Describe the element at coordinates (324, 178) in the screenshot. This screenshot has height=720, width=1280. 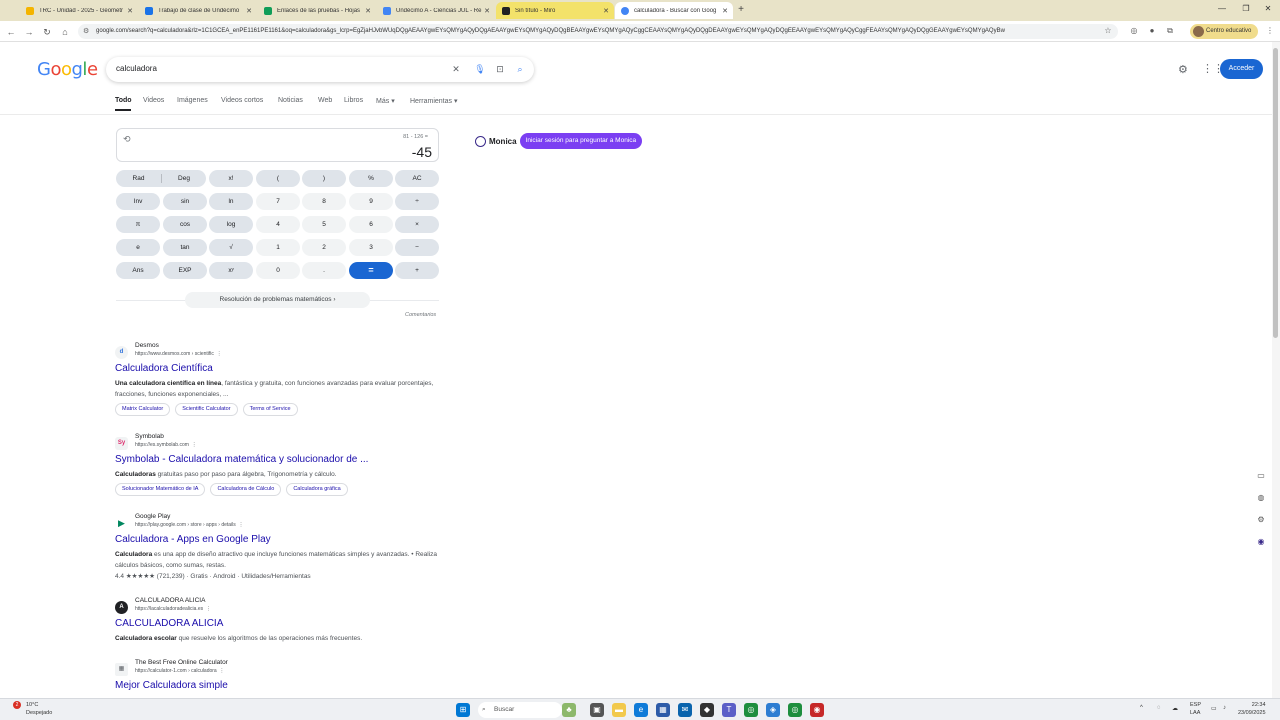
I see `close-paren-key: )` at that location.